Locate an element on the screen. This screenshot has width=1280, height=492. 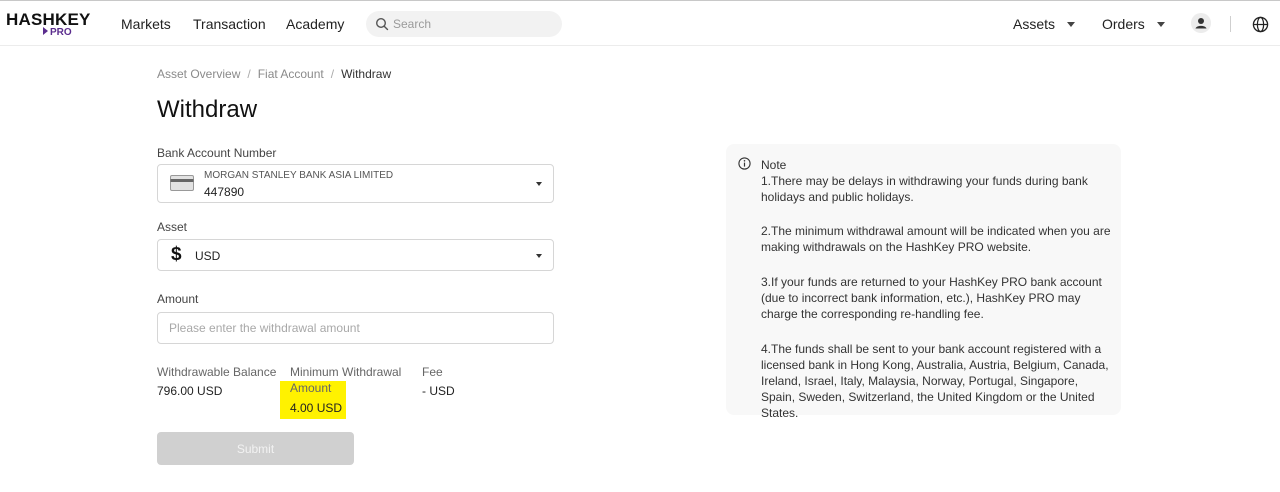
submit-button: Submit is located at coordinates (255, 448).